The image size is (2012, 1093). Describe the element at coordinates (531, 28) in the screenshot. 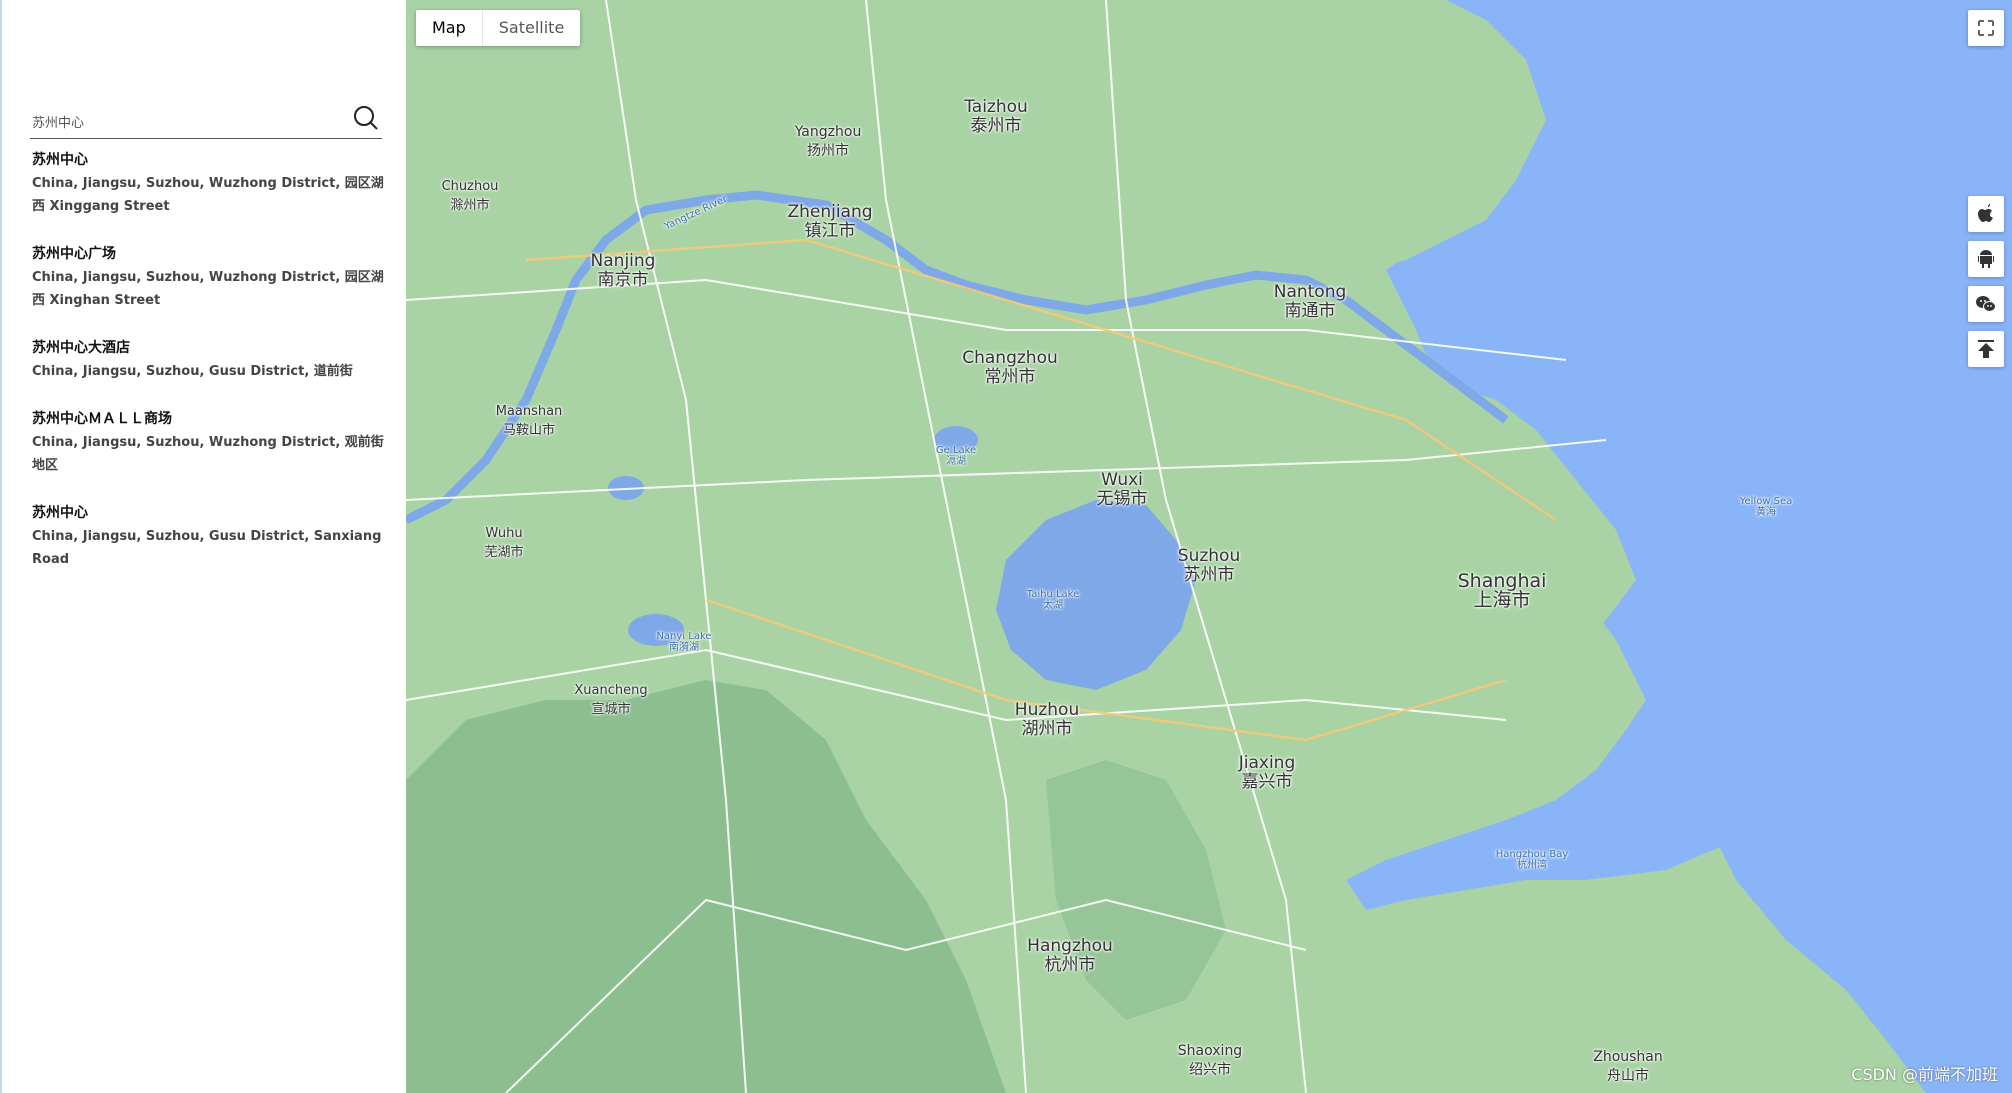

I see `map-type-satellite-button: Satellite` at that location.